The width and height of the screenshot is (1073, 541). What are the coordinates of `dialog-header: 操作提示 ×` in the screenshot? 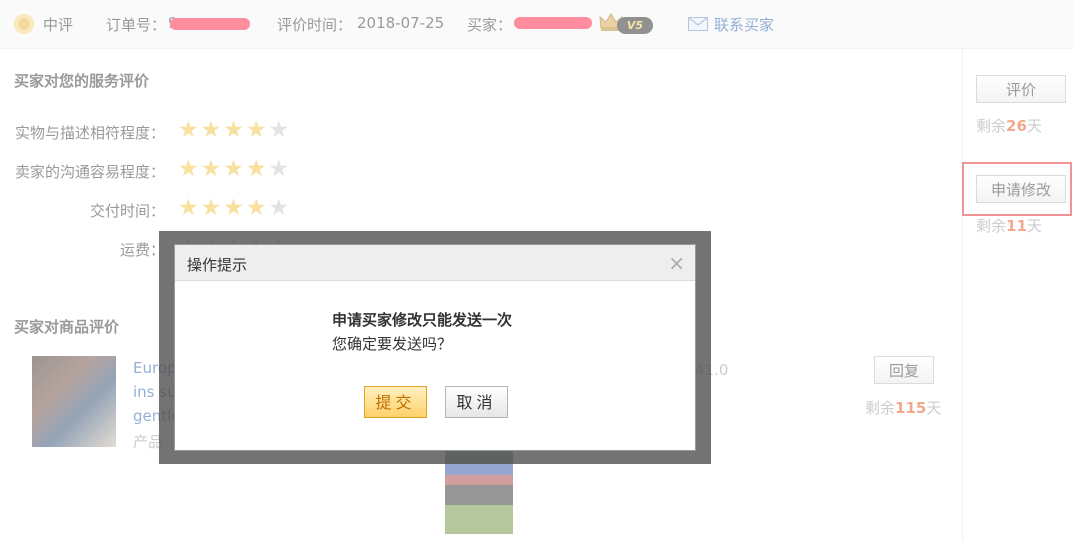 It's located at (435, 263).